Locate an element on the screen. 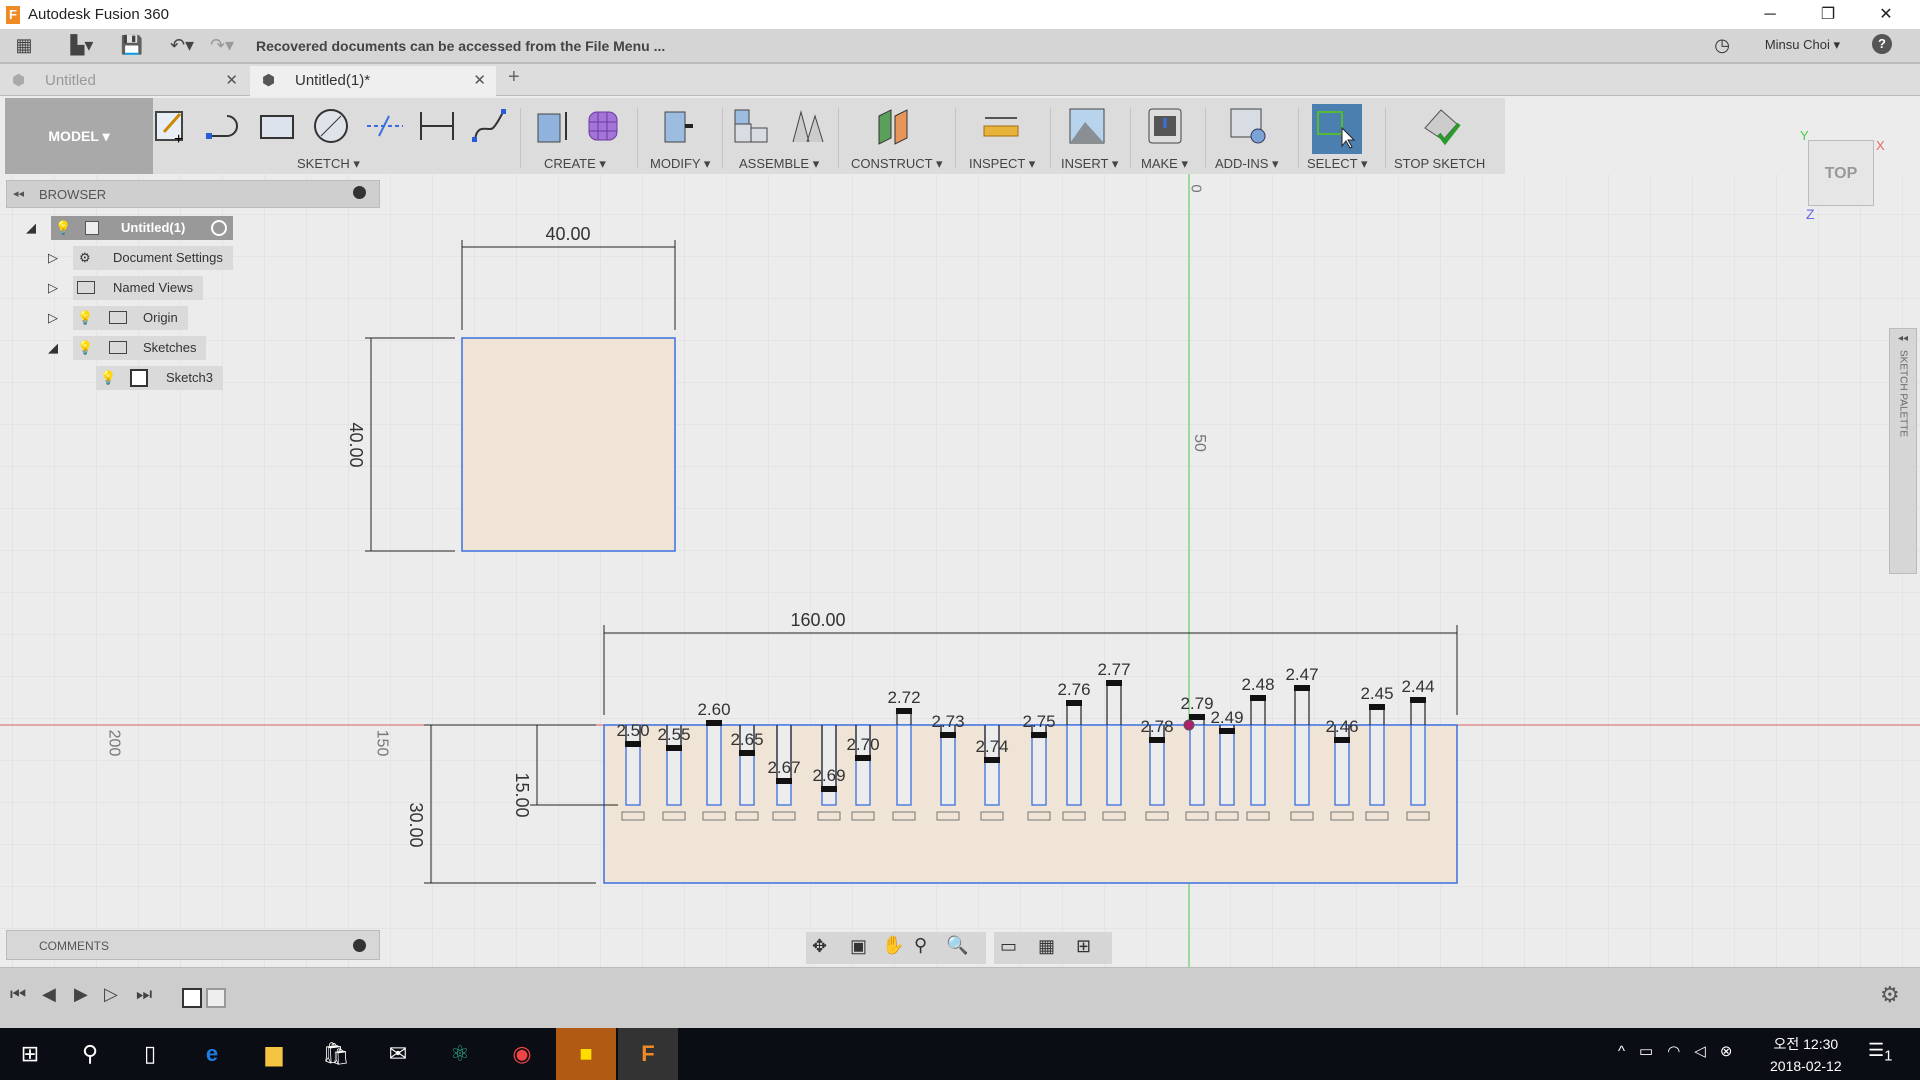 This screenshot has height=1080, width=1920. go-to-end-icon: ⏭ is located at coordinates (144, 994).